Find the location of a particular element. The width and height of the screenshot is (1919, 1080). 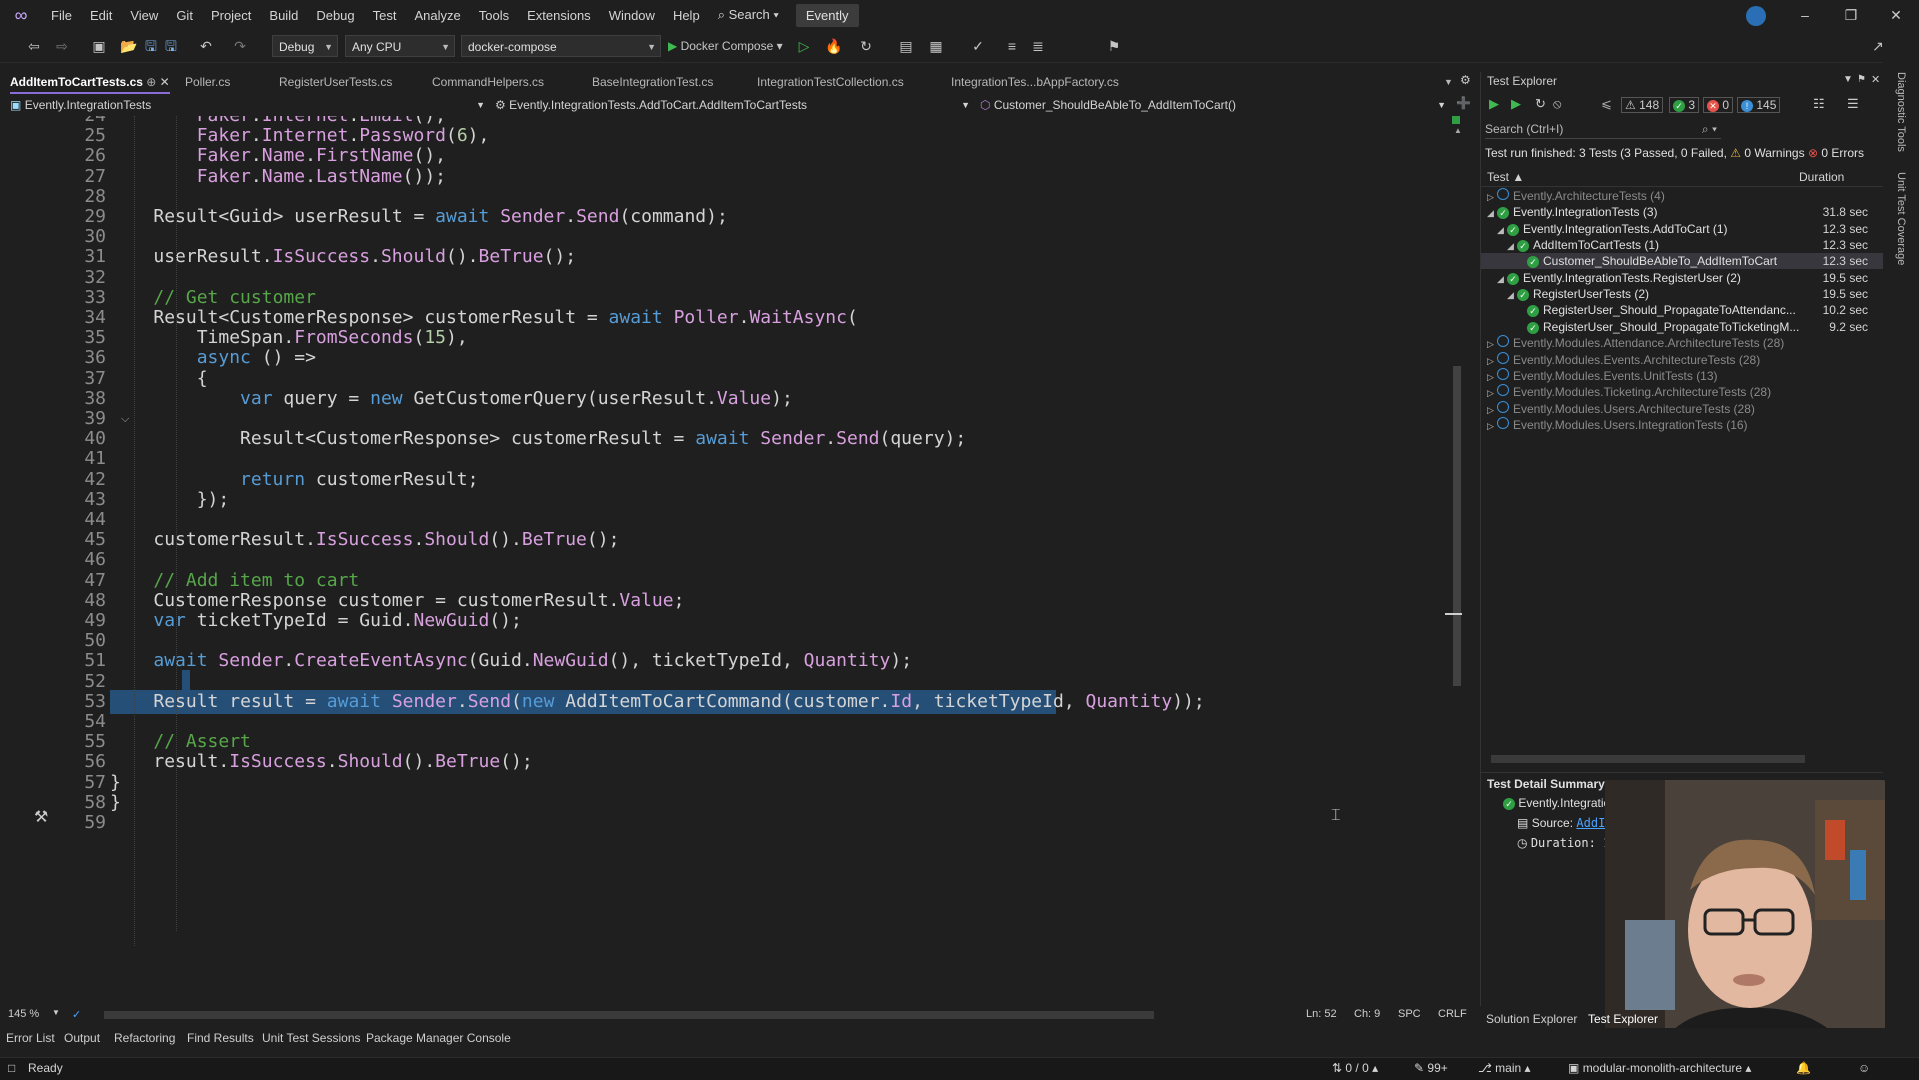

total-tests-badge: ⚠ 148 is located at coordinates (1642, 105).